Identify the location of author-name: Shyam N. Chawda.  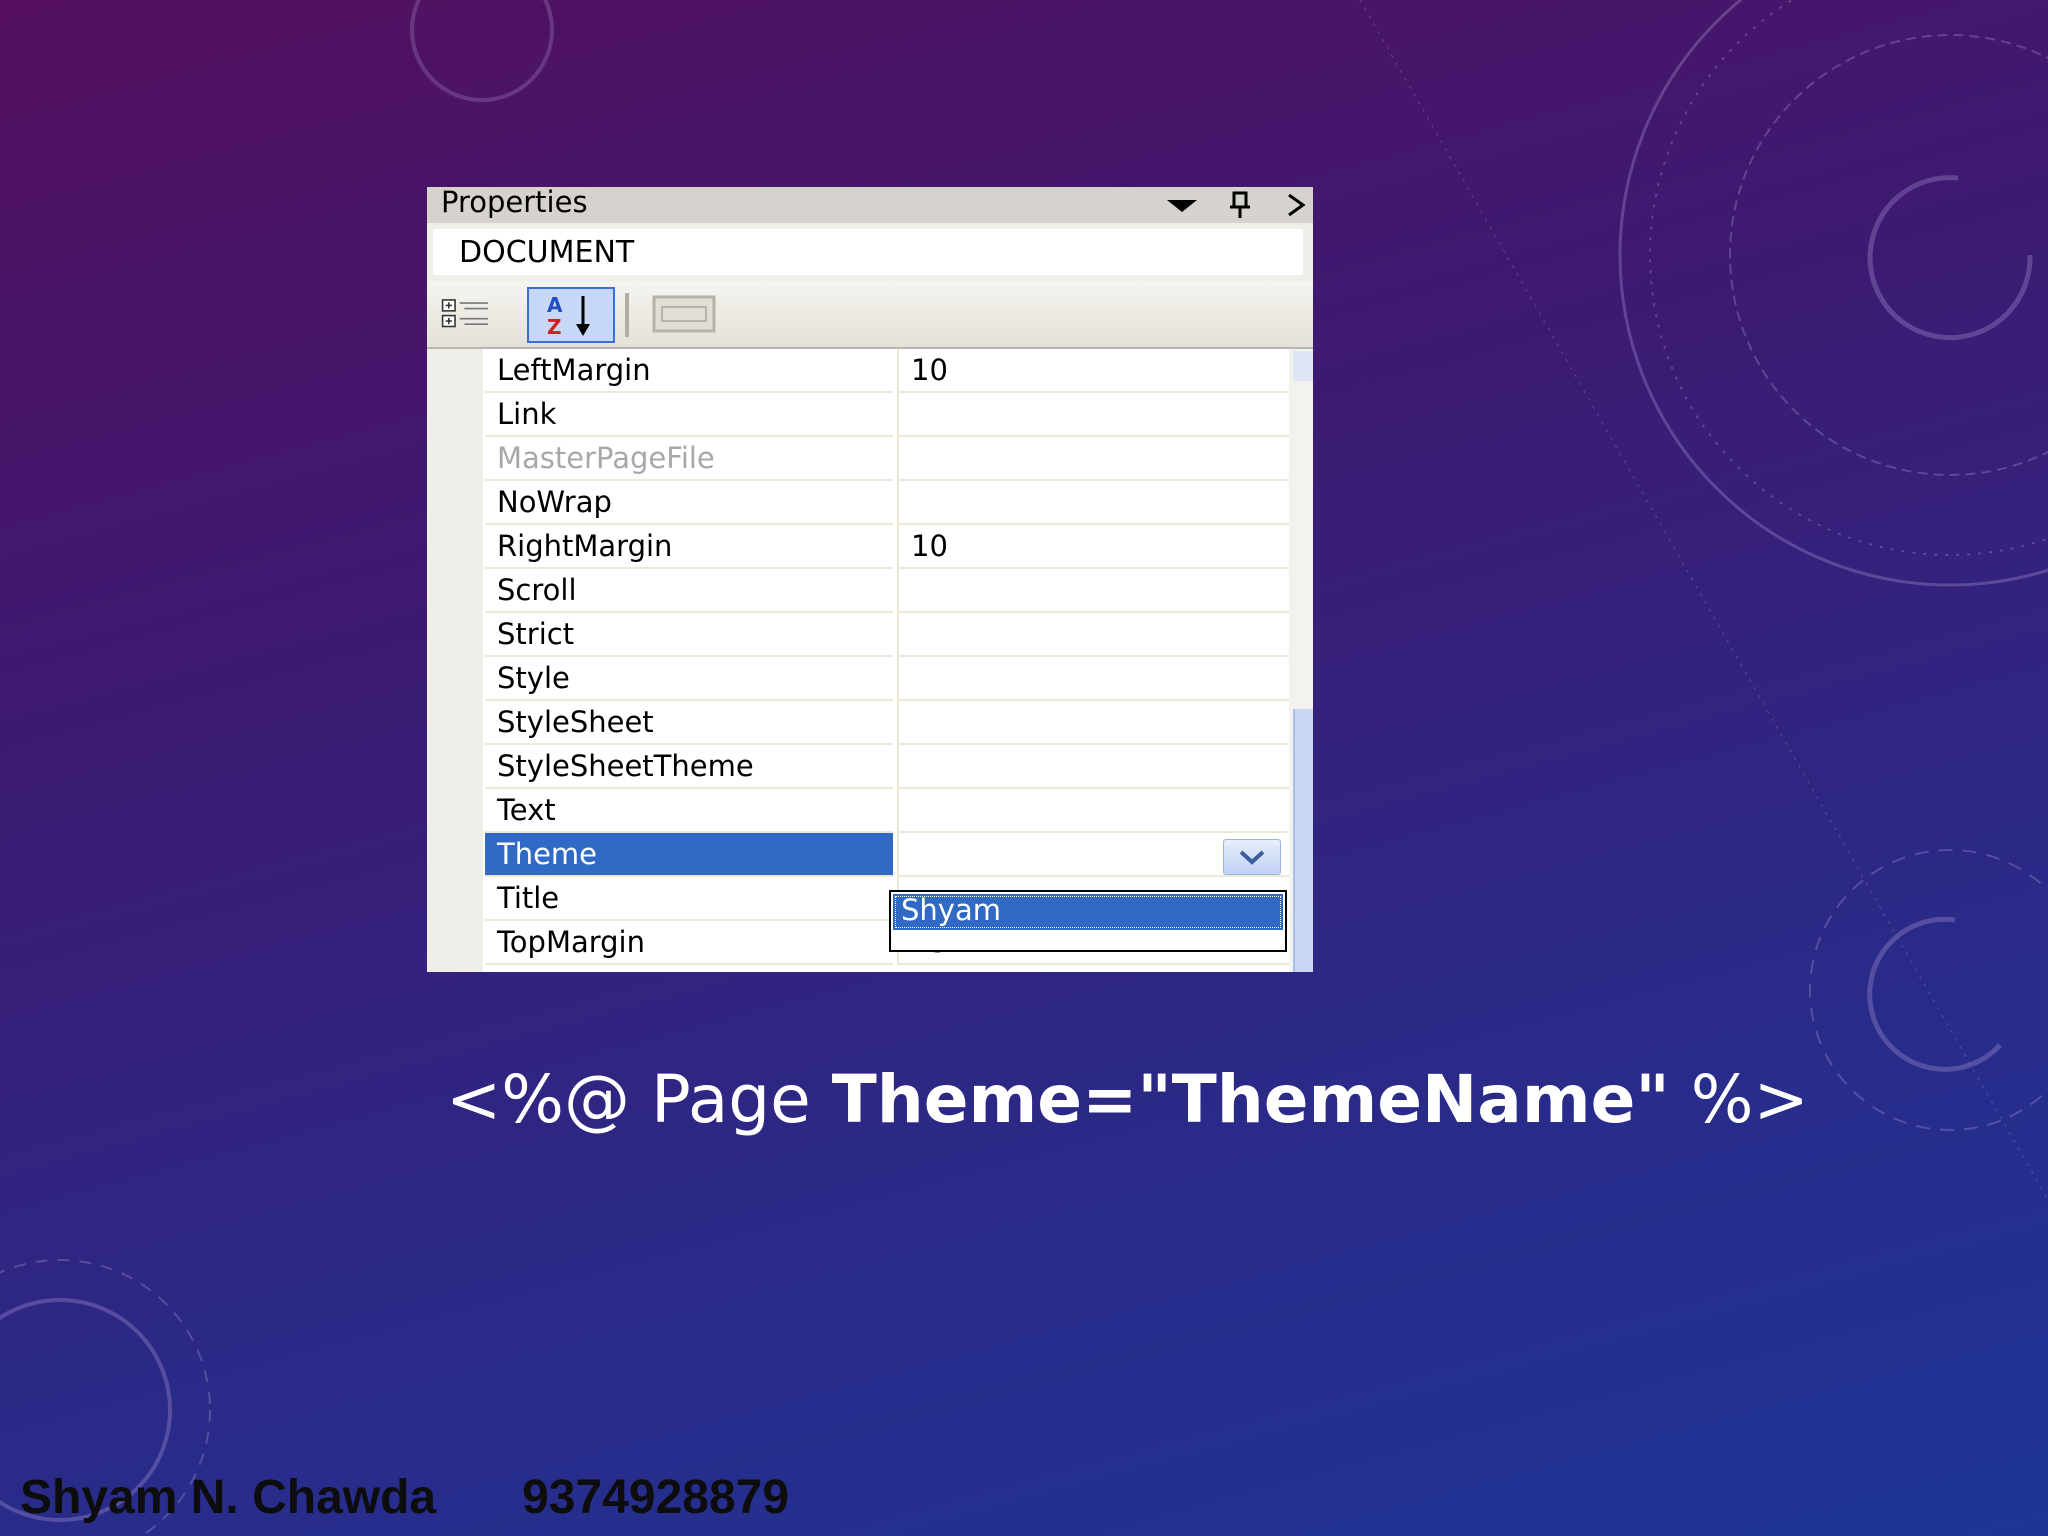
(228, 1497).